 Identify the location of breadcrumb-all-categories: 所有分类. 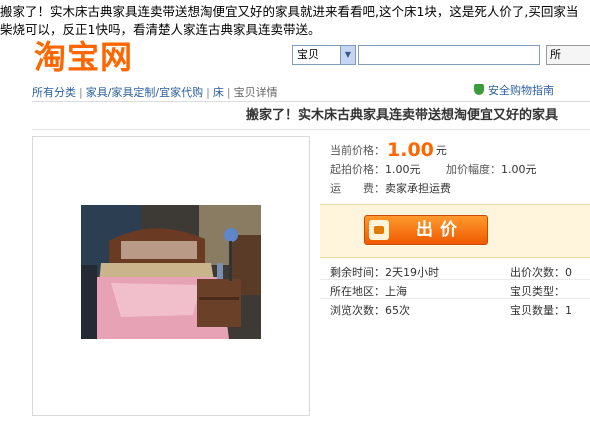
(54, 92).